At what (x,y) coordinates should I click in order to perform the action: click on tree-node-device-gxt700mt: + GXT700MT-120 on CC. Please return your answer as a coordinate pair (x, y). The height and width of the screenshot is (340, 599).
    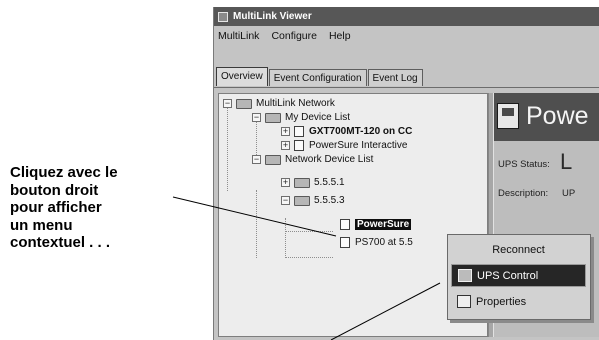
    Looking at the image, I should click on (346, 131).